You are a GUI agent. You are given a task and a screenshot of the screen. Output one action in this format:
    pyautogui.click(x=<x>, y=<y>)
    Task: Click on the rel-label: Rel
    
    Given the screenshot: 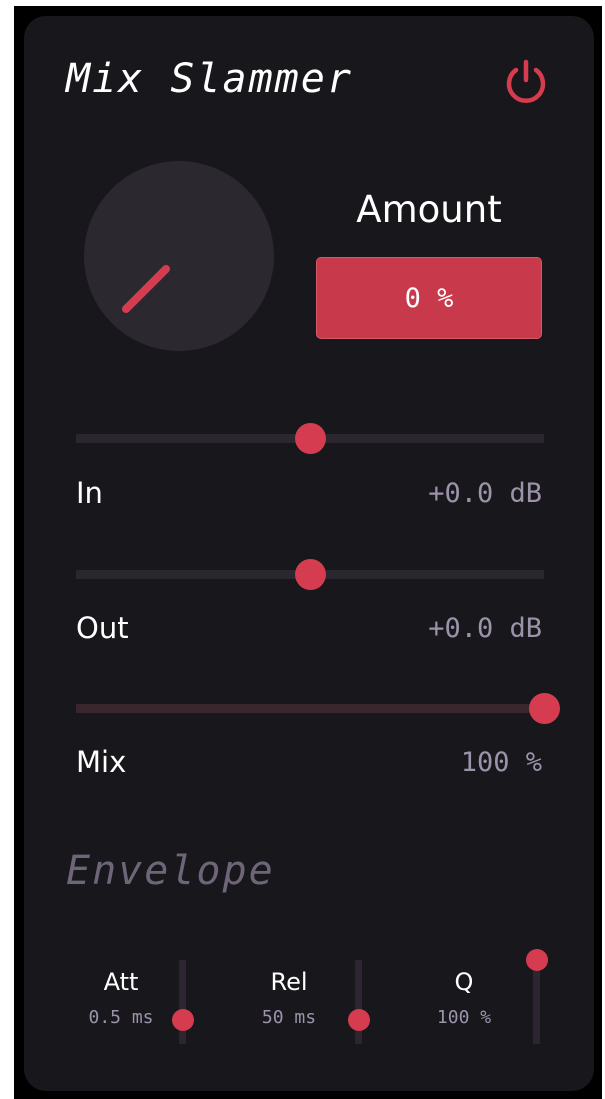 What is the action you would take?
    pyautogui.click(x=289, y=982)
    